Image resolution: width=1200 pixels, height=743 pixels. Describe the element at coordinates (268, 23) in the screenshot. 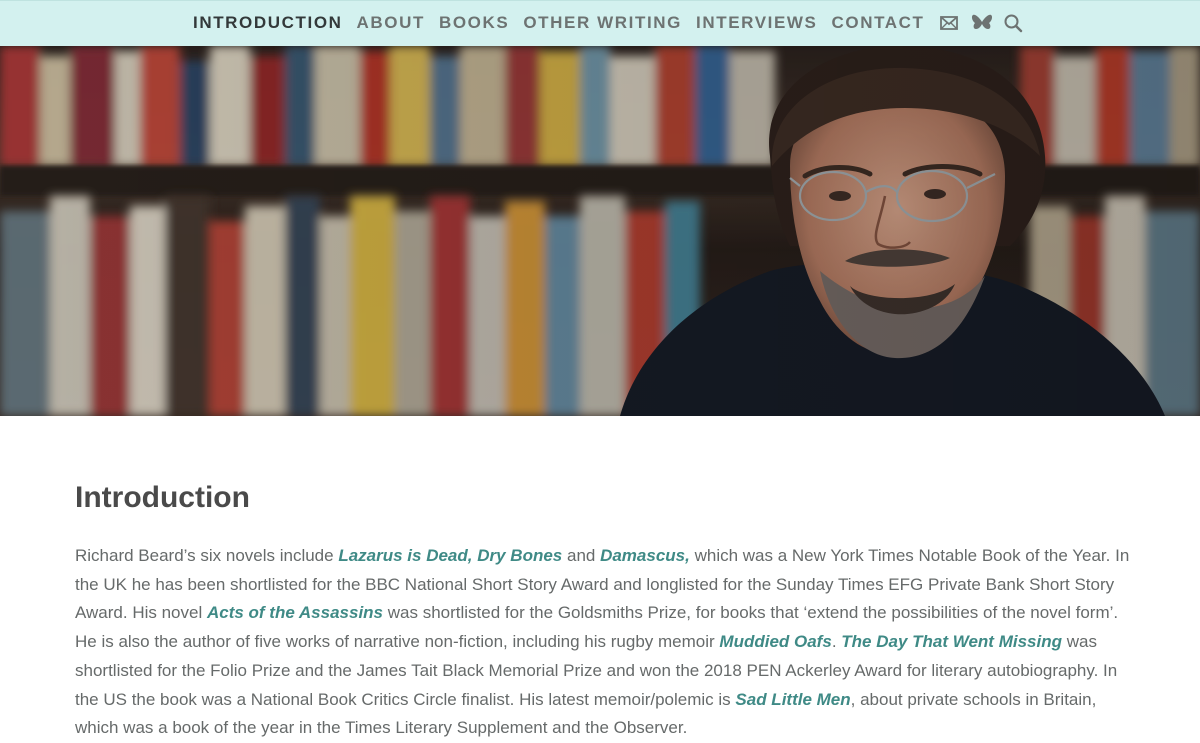

I see `nav-introduction: INTRODUCTION` at that location.